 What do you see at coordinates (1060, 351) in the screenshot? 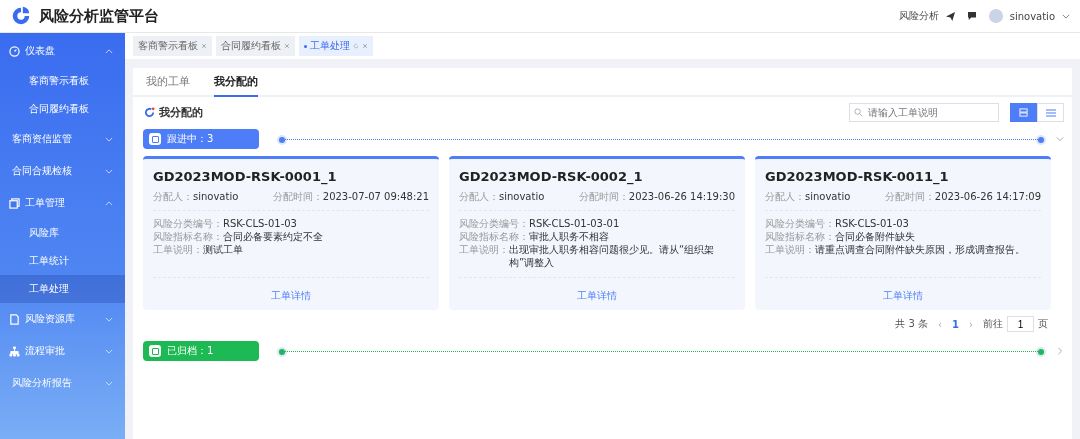
I see `chevron-right-icon` at bounding box center [1060, 351].